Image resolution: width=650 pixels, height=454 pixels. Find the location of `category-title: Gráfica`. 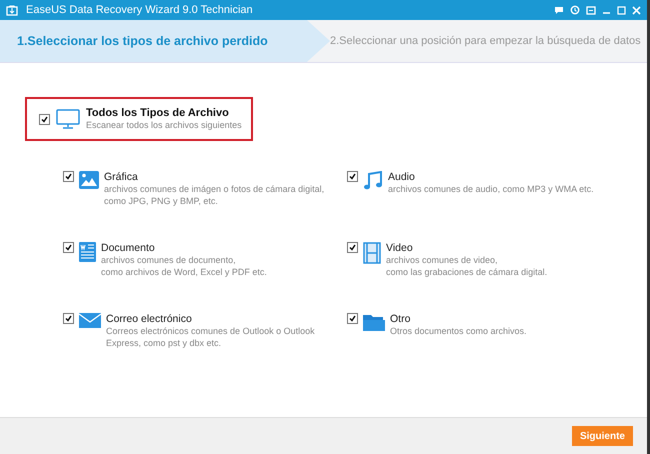

category-title: Gráfica is located at coordinates (121, 177).